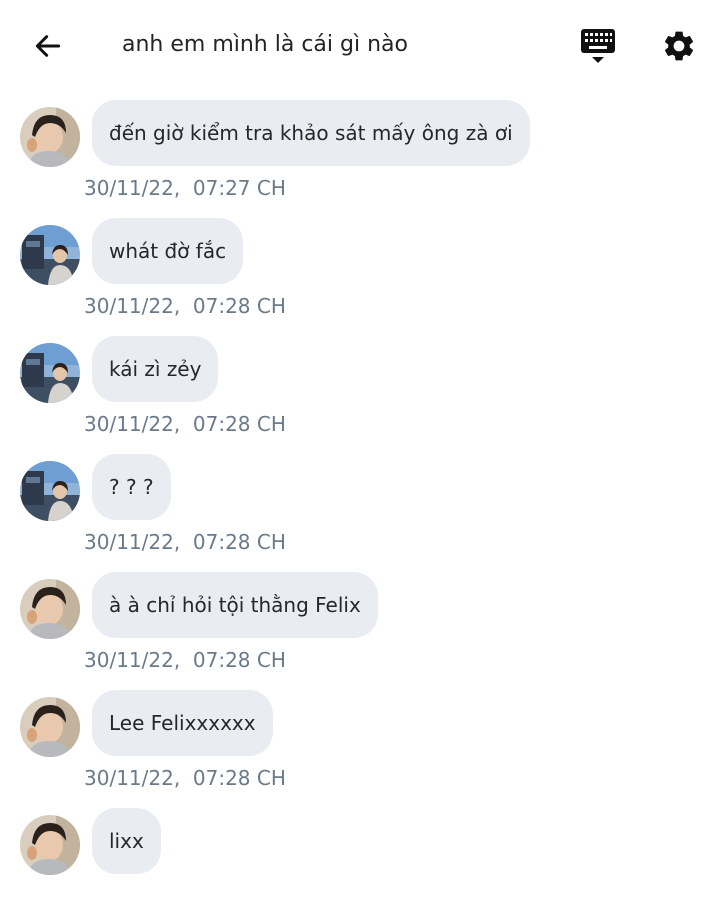 The width and height of the screenshot is (720, 916). I want to click on message-item: kái zì zẻy 30/11/22, 07:28 CH, so click(360, 385).